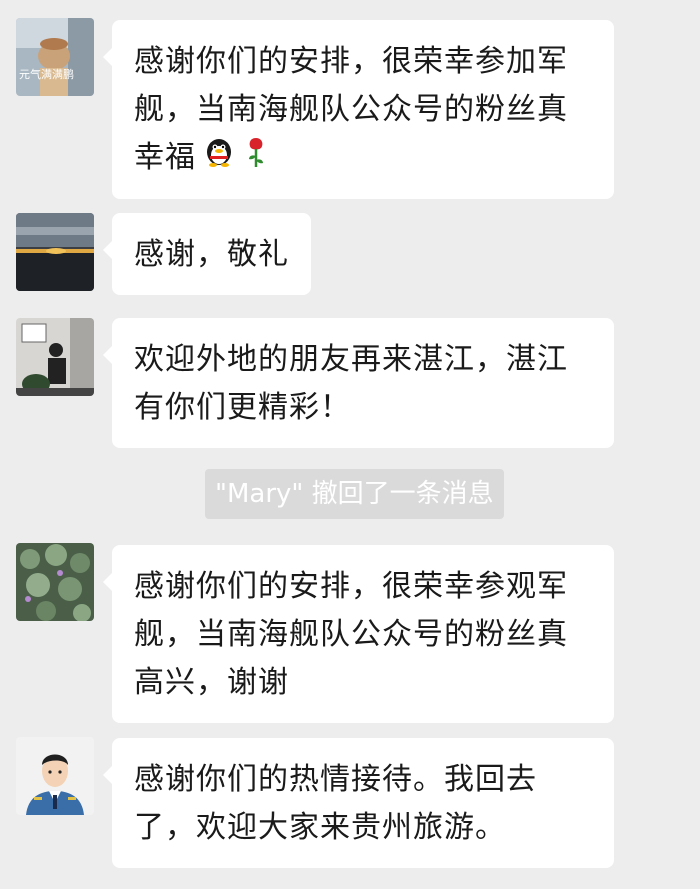 The height and width of the screenshot is (889, 700). I want to click on message-bubble: 感谢，敬礼, so click(207, 254).